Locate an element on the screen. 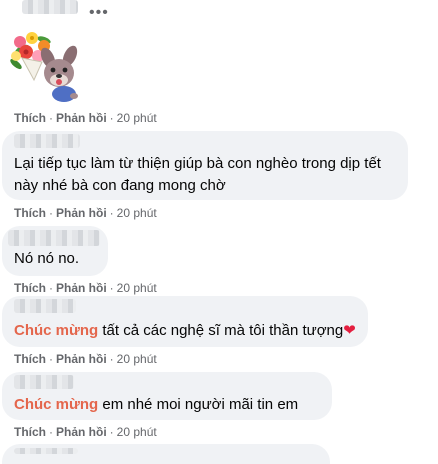 This screenshot has height=464, width=438. comment-bubble is located at coordinates (166, 454).